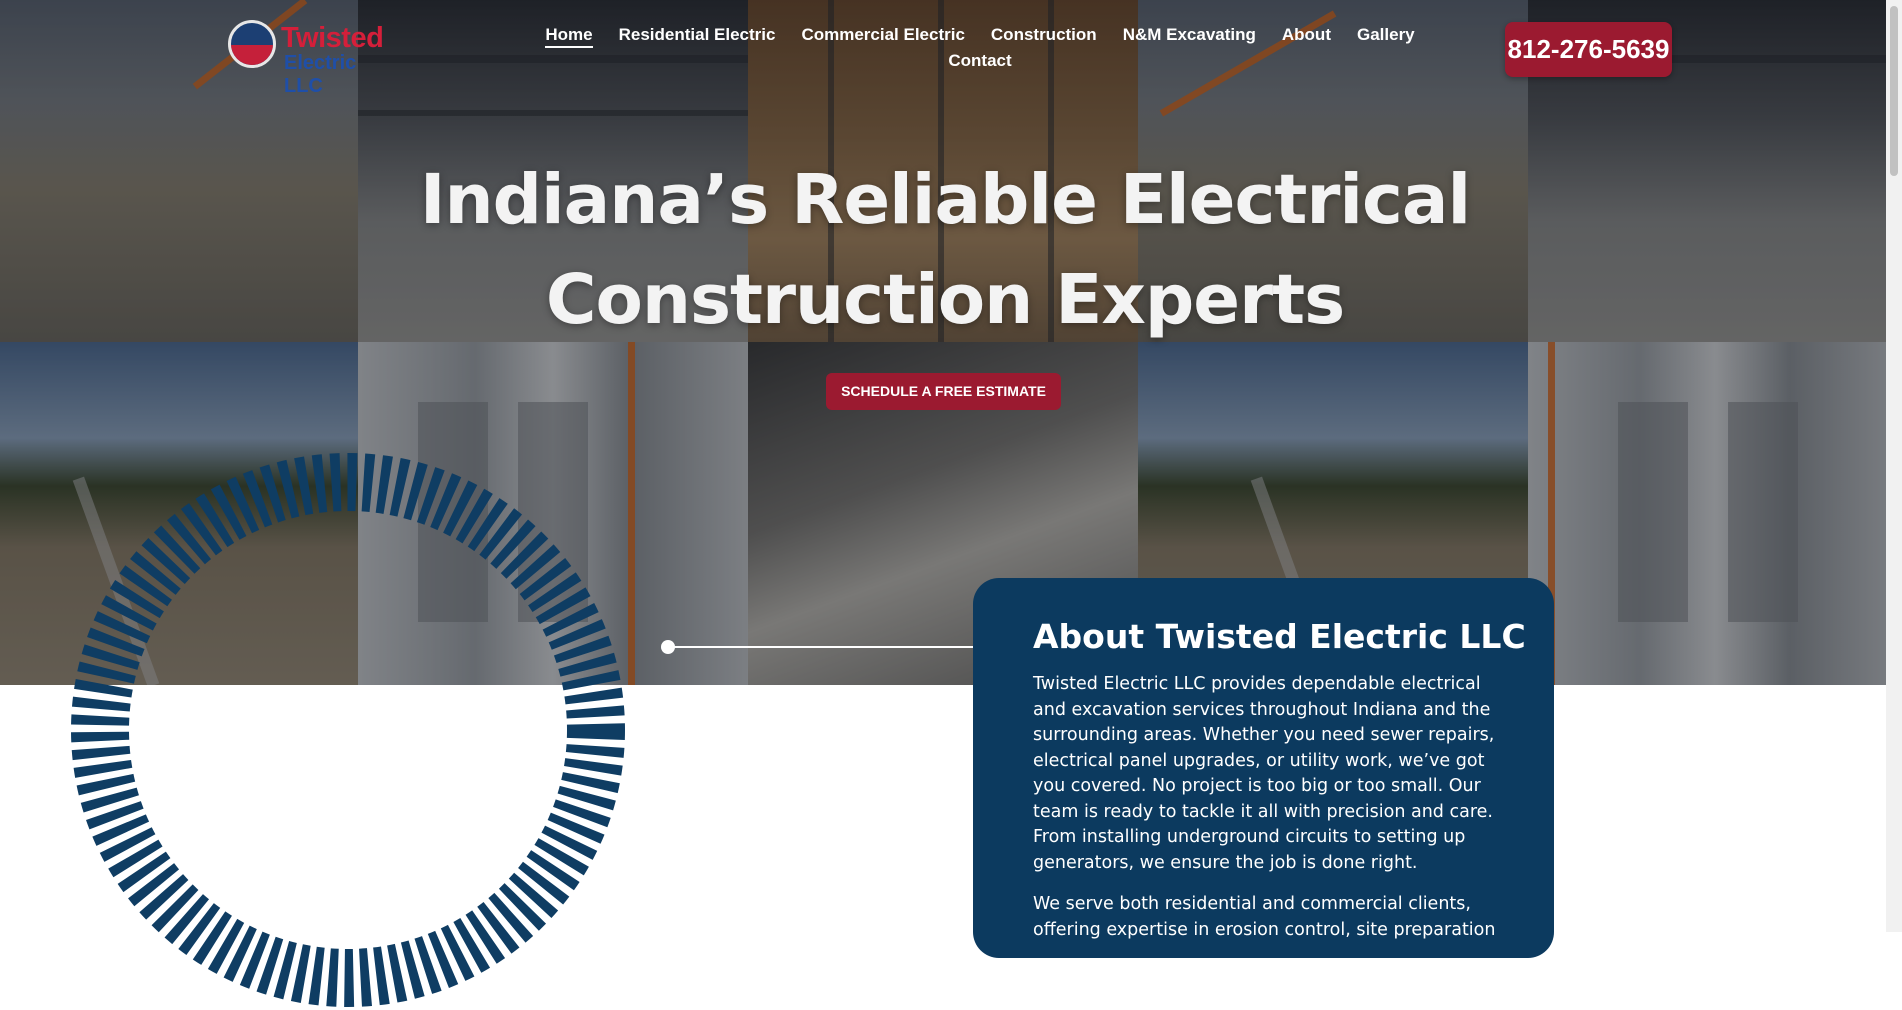 Image resolution: width=1902 pixels, height=1010 pixels. What do you see at coordinates (1894, 91) in the screenshot?
I see `scrollbar-thumb` at bounding box center [1894, 91].